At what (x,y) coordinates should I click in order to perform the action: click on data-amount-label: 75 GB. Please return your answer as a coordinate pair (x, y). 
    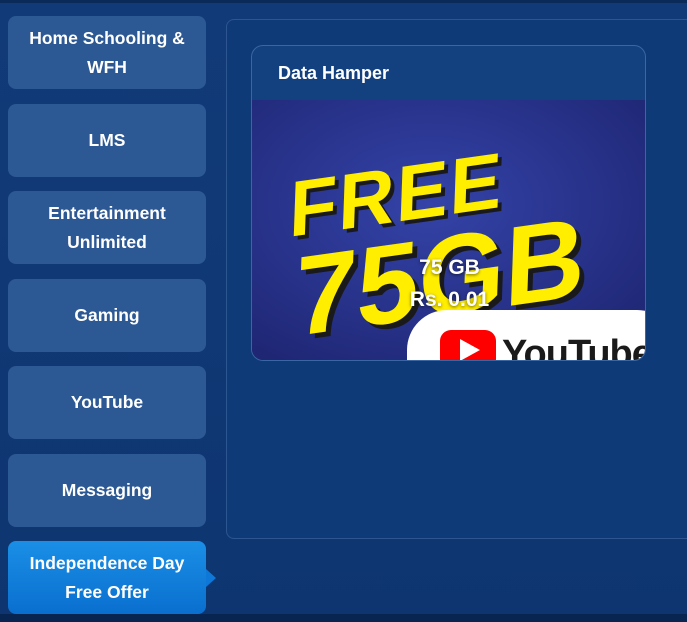
    Looking at the image, I should click on (449, 267).